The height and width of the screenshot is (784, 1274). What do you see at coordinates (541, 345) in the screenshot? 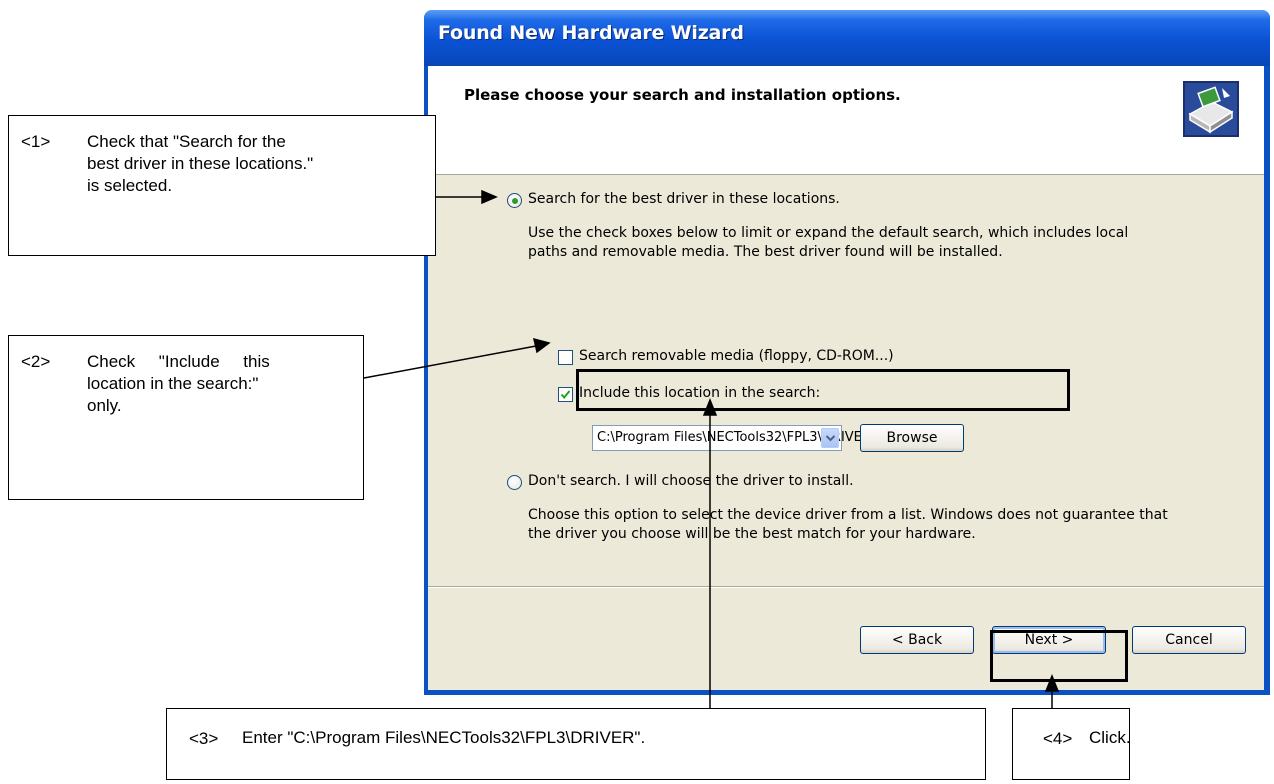
I see `arrow-2-head` at bounding box center [541, 345].